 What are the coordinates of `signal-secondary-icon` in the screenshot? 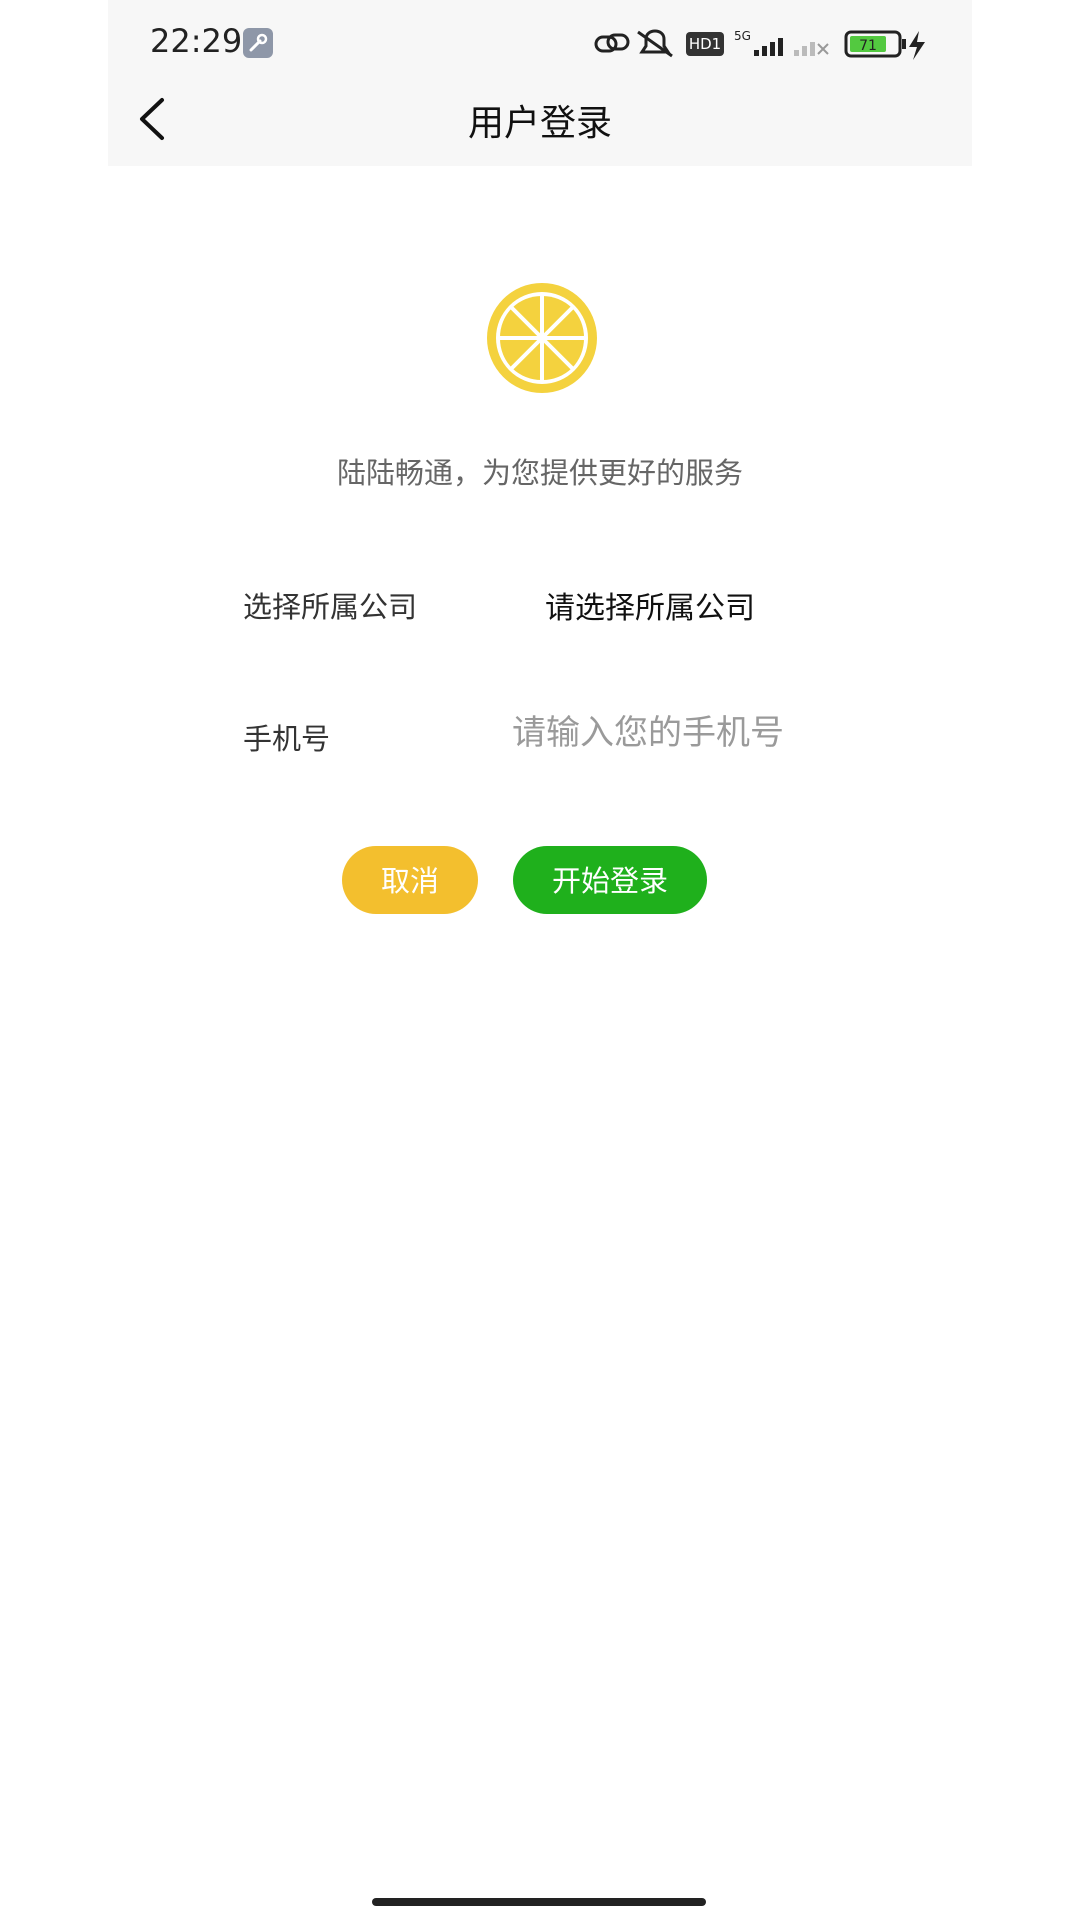 It's located at (811, 49).